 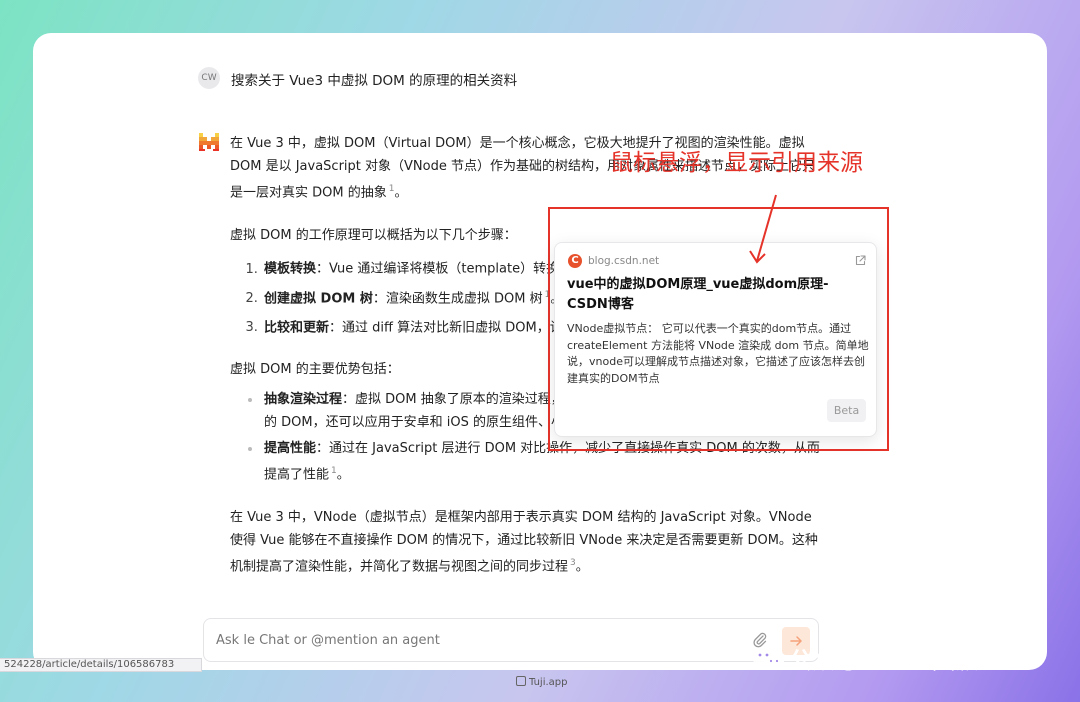 I want to click on popup-source-domain: blog.csdn.net, so click(x=624, y=261).